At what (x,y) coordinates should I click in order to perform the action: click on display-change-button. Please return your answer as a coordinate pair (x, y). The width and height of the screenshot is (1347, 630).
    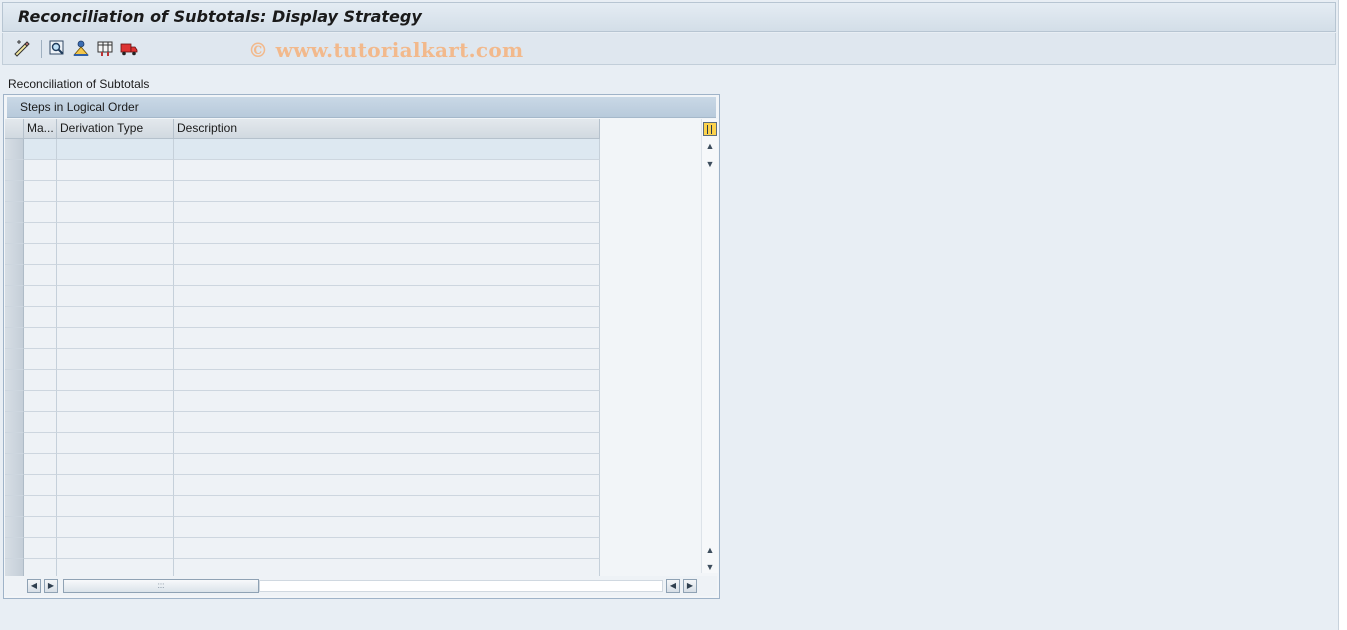
    Looking at the image, I should click on (22, 48).